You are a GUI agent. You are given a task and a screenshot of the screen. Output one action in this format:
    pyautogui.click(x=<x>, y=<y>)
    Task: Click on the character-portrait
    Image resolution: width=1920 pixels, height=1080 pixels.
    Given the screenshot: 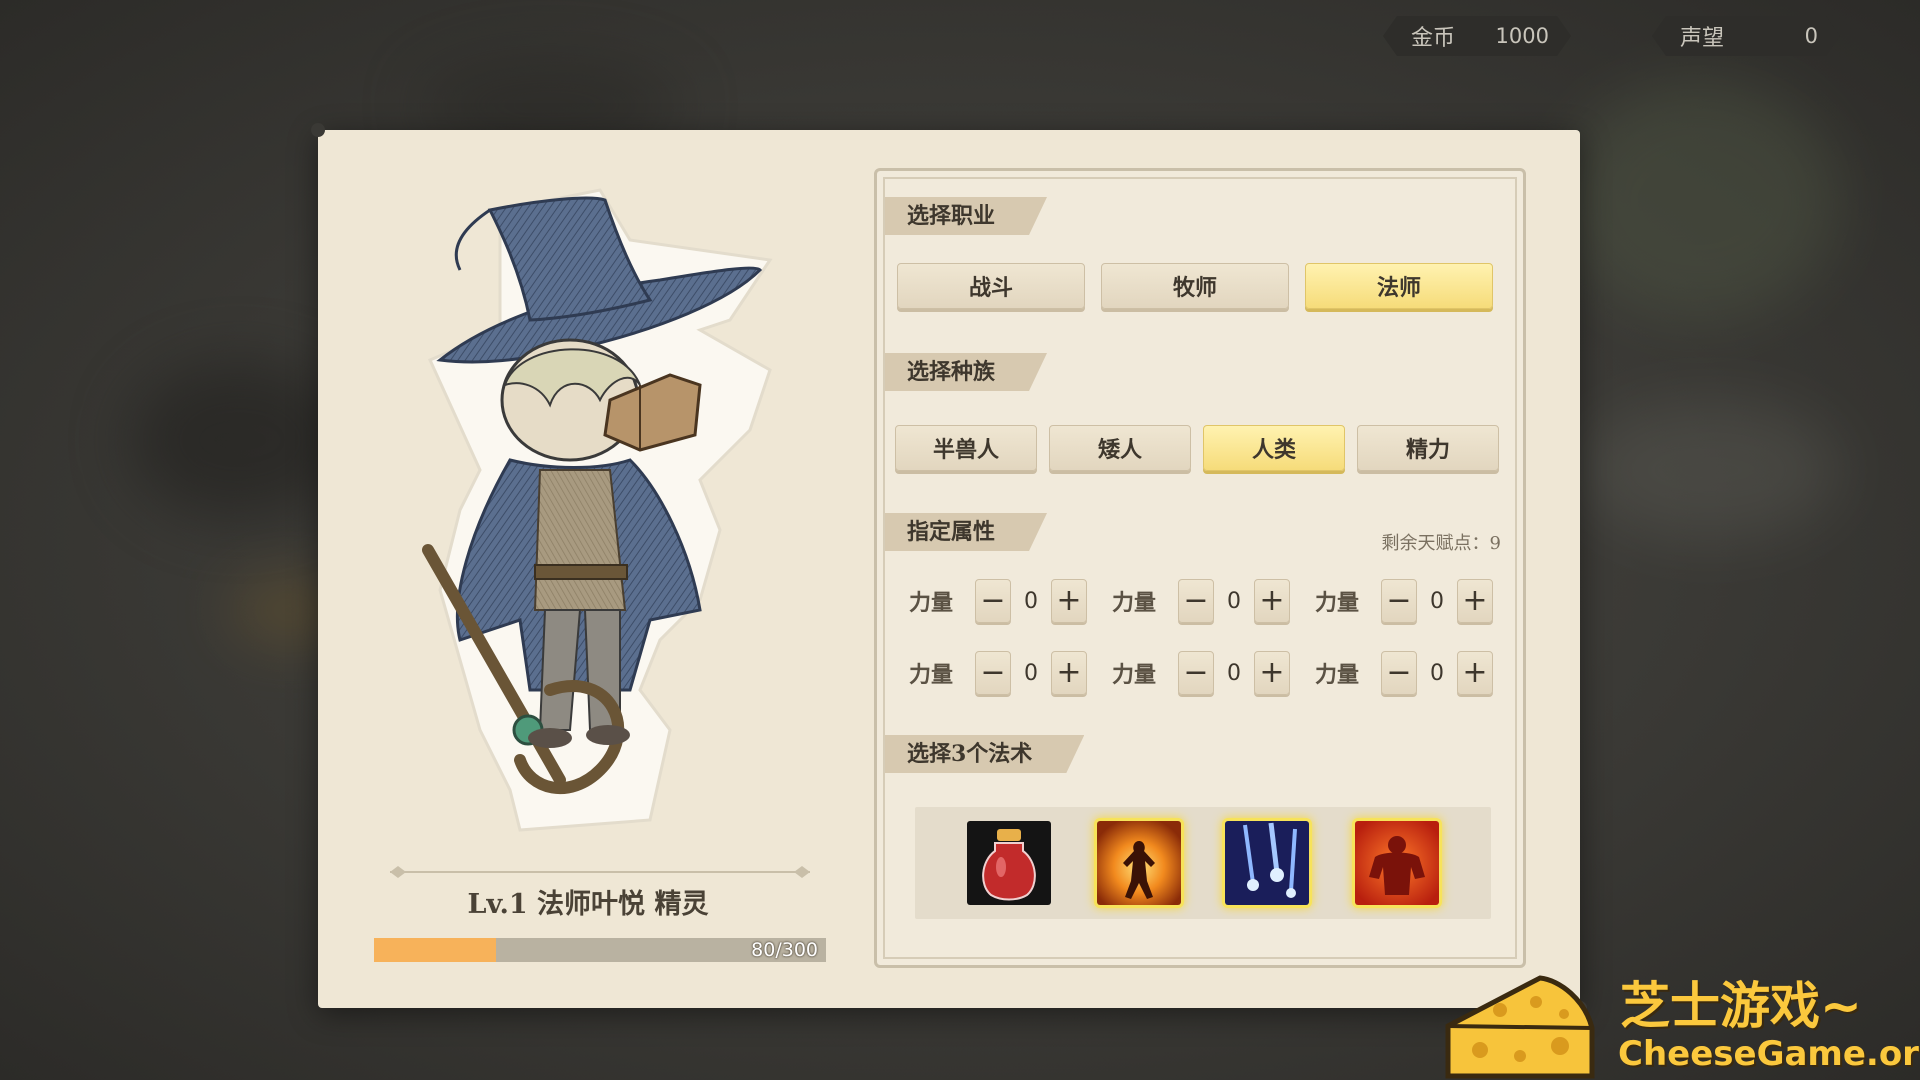 What is the action you would take?
    pyautogui.click(x=597, y=510)
    